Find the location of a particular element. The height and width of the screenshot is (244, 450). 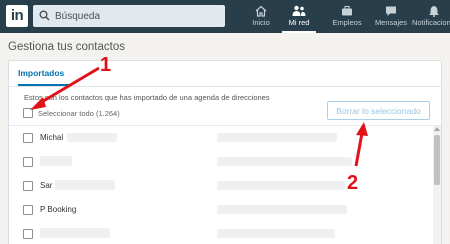

select-all-checkbox is located at coordinates (28, 113).